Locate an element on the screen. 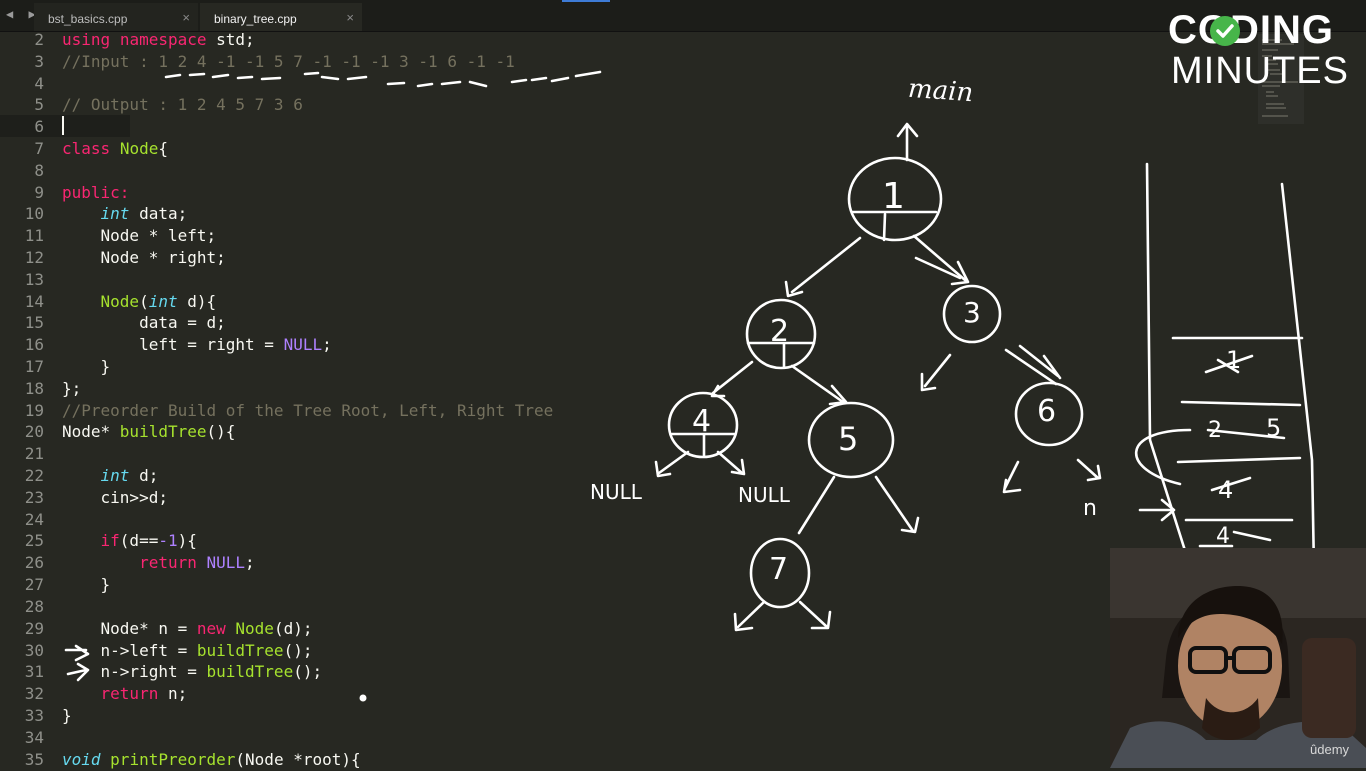 The image size is (1366, 771). null-label-right: NULL is located at coordinates (764, 495).